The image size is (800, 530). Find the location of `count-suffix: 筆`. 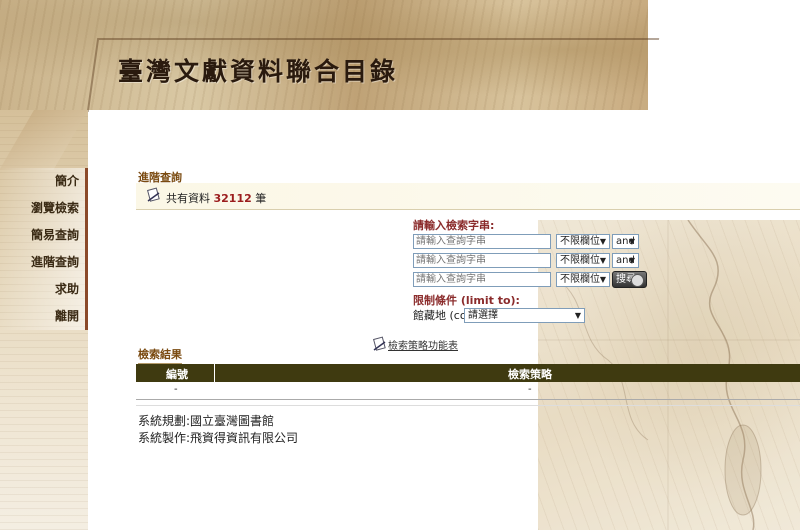

count-suffix: 筆 is located at coordinates (261, 198).